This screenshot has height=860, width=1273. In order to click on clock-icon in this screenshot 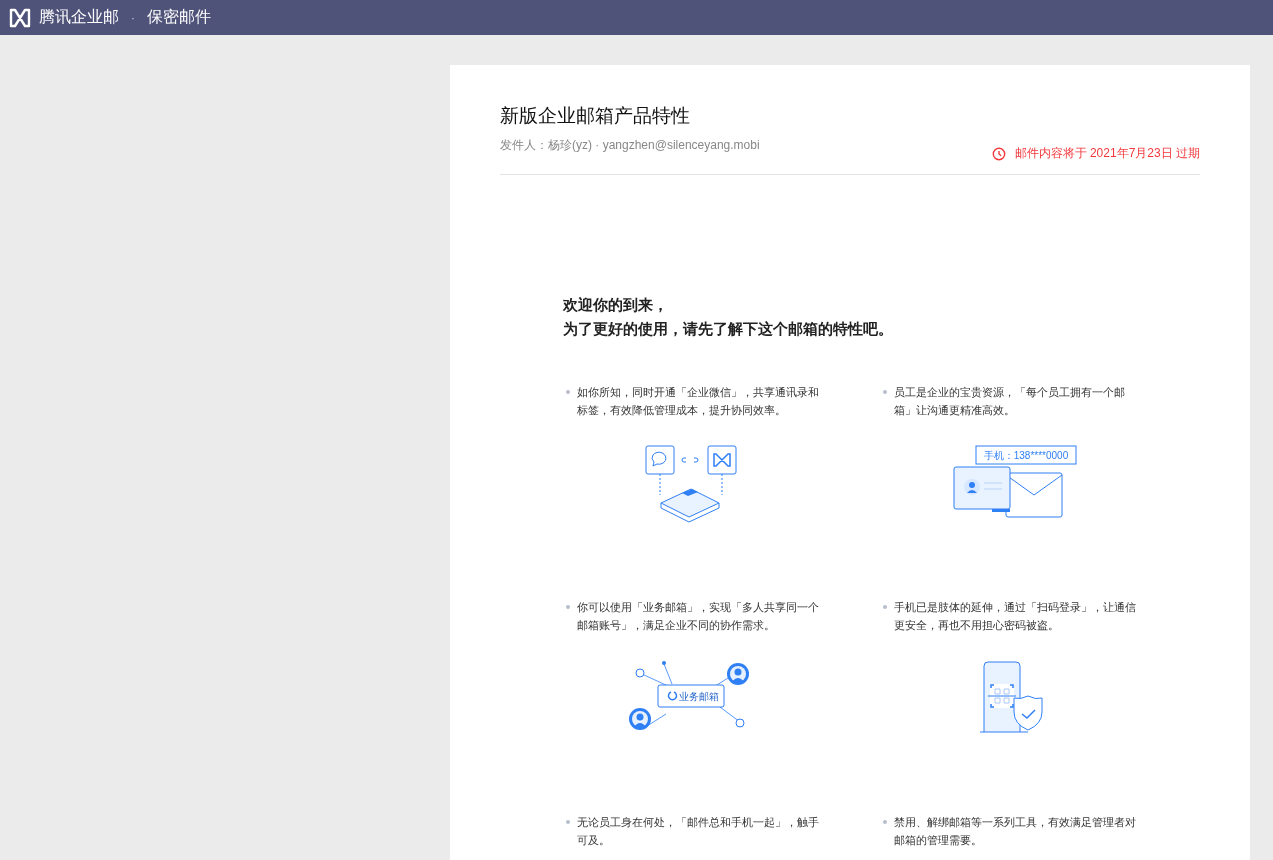, I will do `click(998, 153)`.